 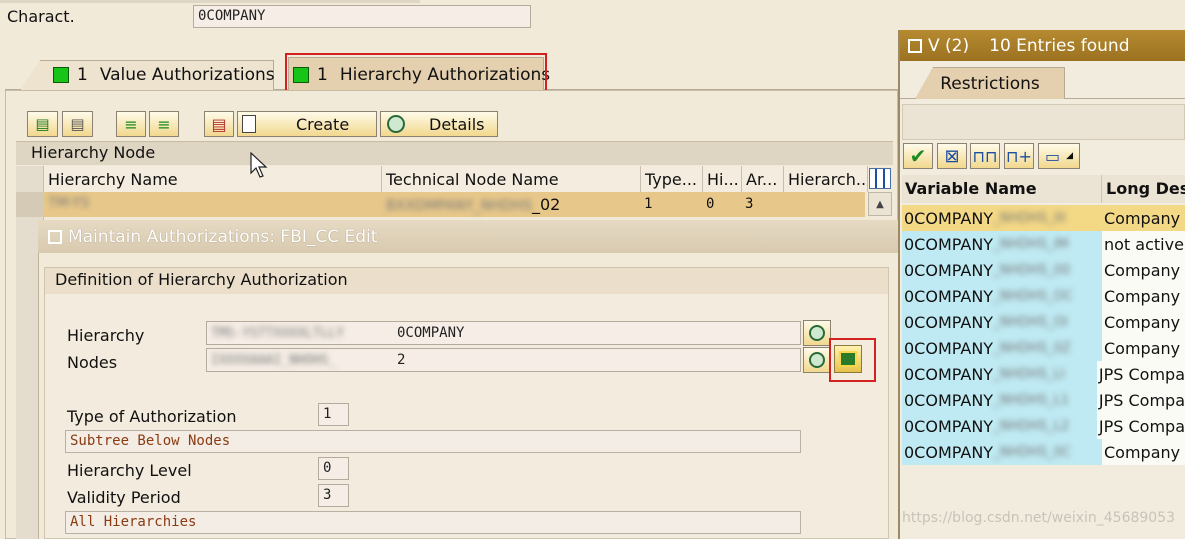 What do you see at coordinates (131, 124) in the screenshot?
I see `expand-button: ≡` at bounding box center [131, 124].